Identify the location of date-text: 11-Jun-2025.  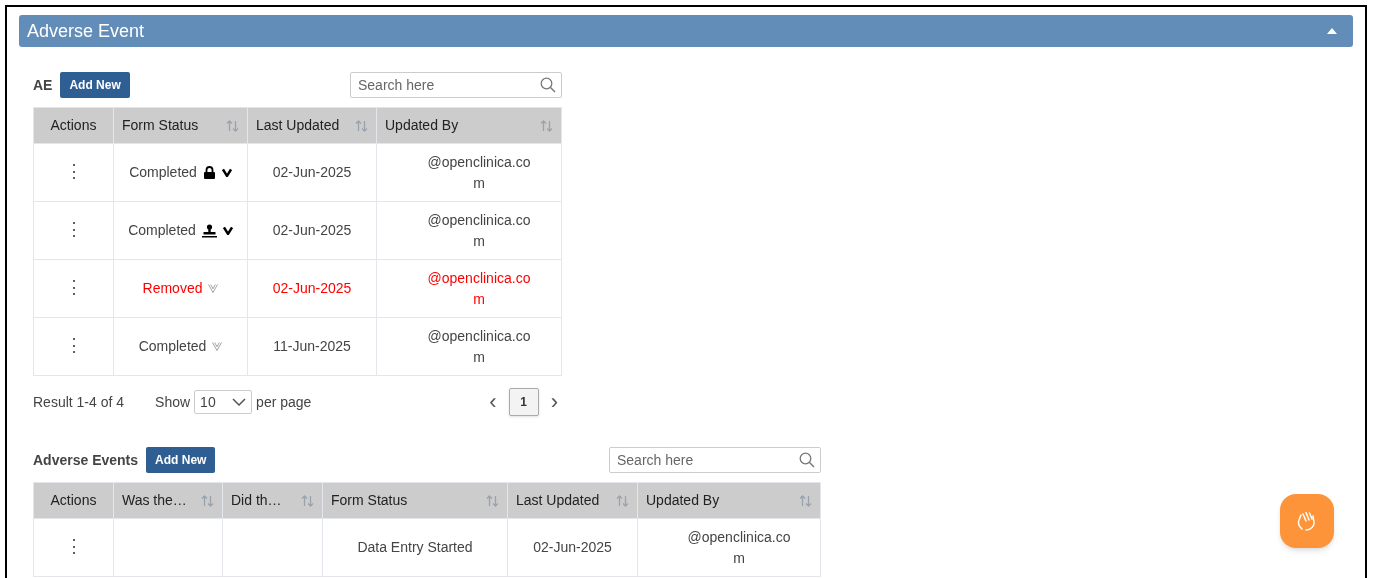
(312, 346).